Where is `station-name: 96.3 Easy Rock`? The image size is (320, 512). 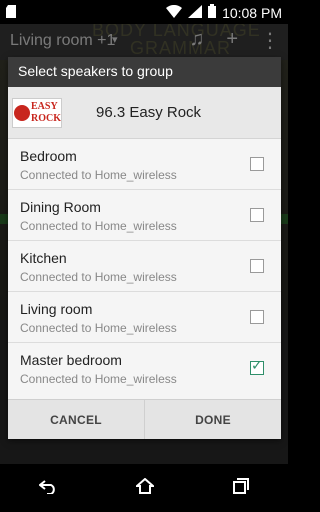 station-name: 96.3 Easy Rock is located at coordinates (149, 112).